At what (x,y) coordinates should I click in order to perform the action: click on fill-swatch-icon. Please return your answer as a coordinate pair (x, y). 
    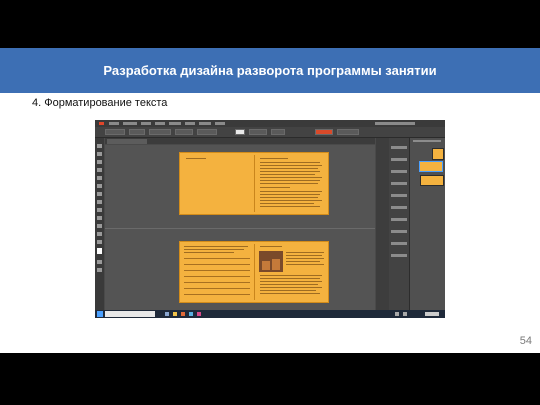
    Looking at the image, I should click on (240, 132).